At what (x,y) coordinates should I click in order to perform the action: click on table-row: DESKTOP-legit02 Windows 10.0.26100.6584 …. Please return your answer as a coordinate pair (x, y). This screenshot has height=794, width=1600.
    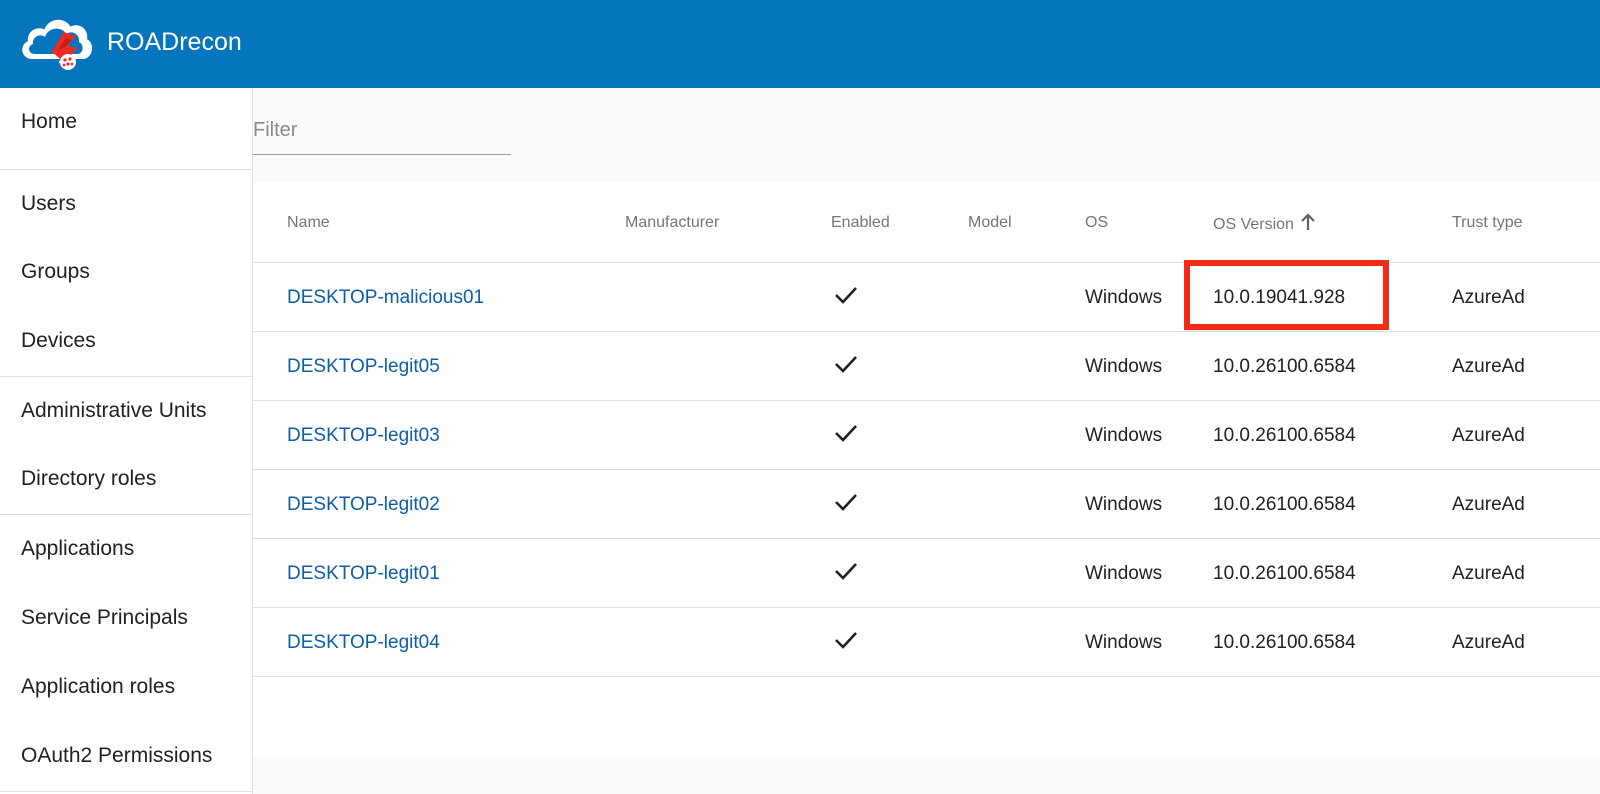
    Looking at the image, I should click on (926, 504).